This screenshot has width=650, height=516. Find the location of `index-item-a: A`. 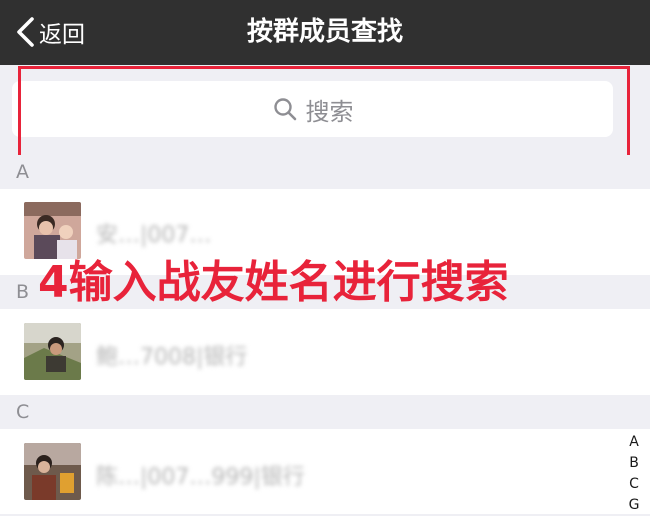

index-item-a: A is located at coordinates (634, 442).